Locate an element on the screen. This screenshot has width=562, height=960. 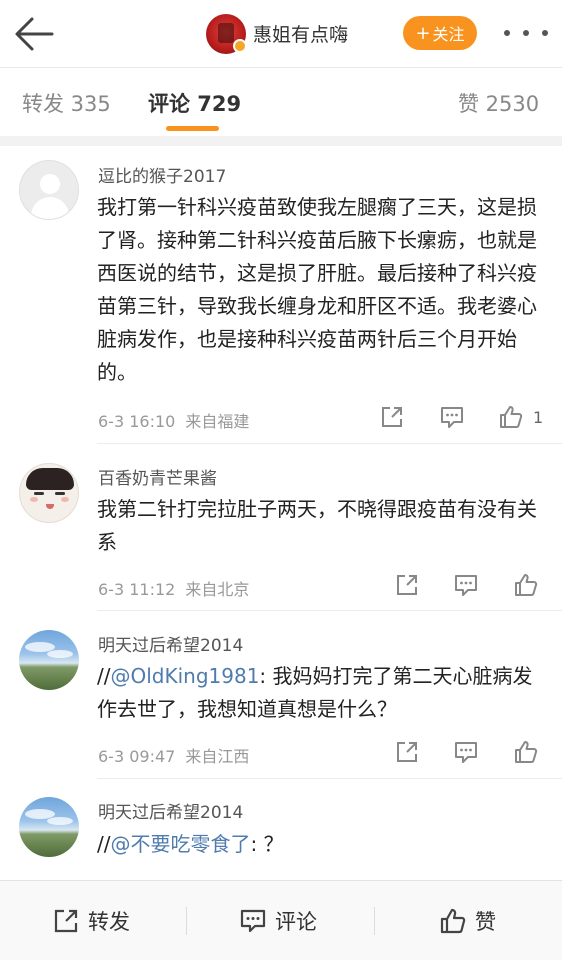
mention-link: @不要吃零食了 is located at coordinates (180, 844).